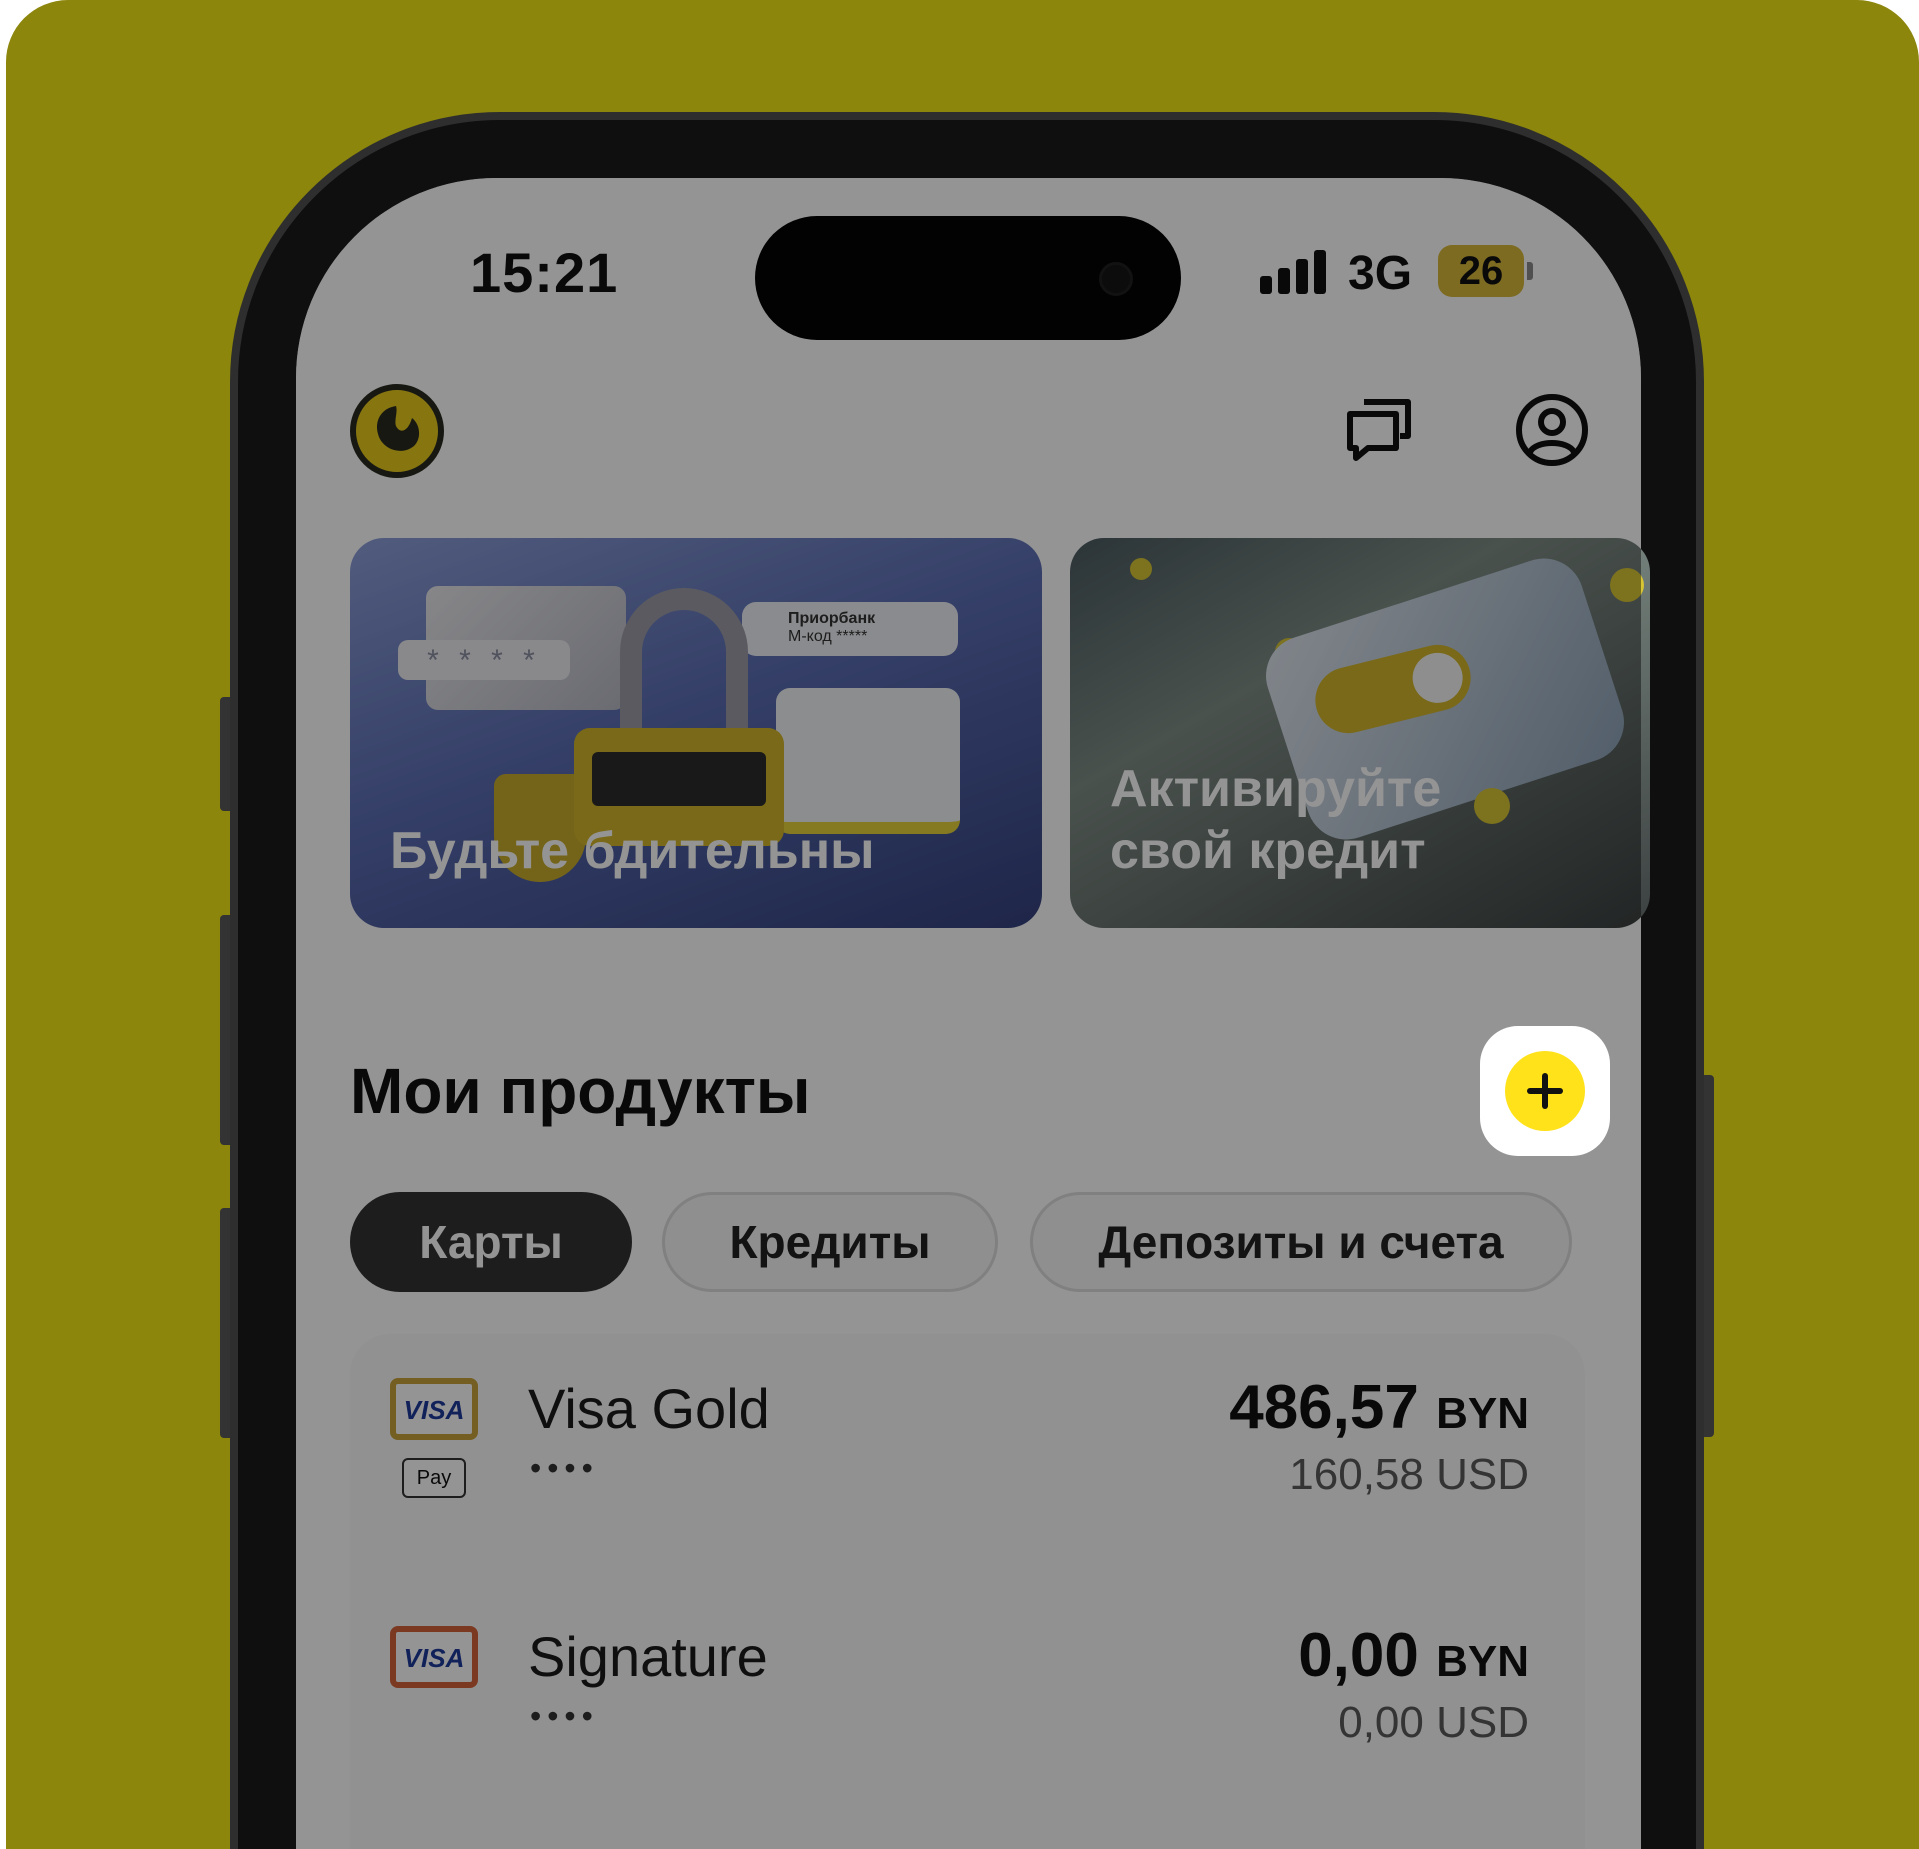  What do you see at coordinates (1324, 1407) in the screenshot?
I see `balance-value: 486,57` at bounding box center [1324, 1407].